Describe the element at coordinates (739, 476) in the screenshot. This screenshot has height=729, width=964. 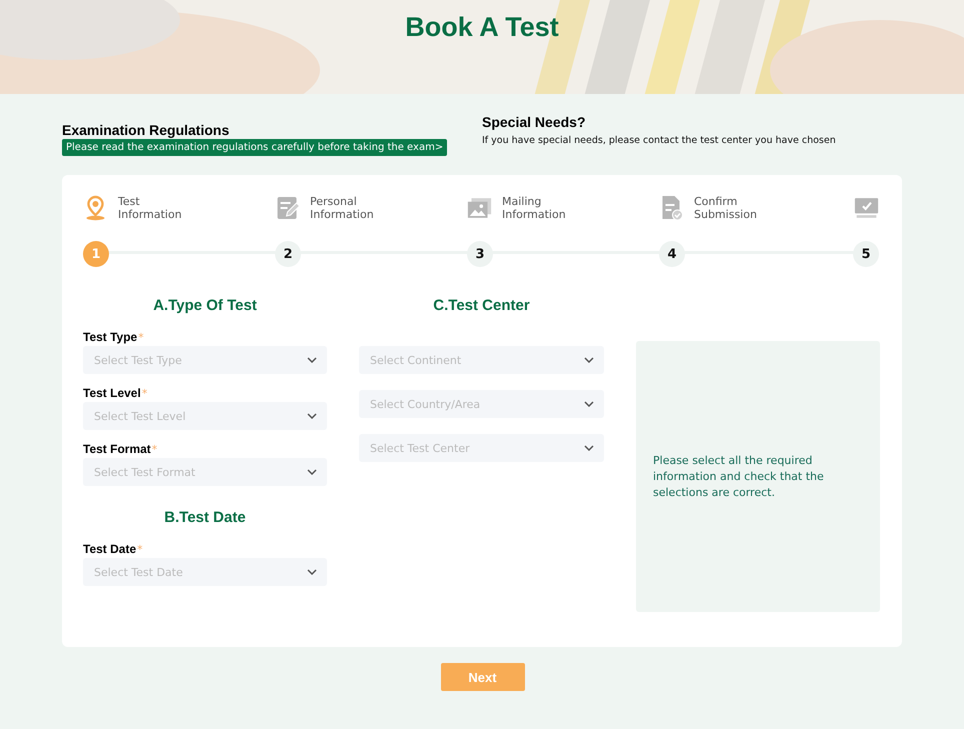
I see `summary-text: Please select all the required information and check that the selections are correct.` at that location.